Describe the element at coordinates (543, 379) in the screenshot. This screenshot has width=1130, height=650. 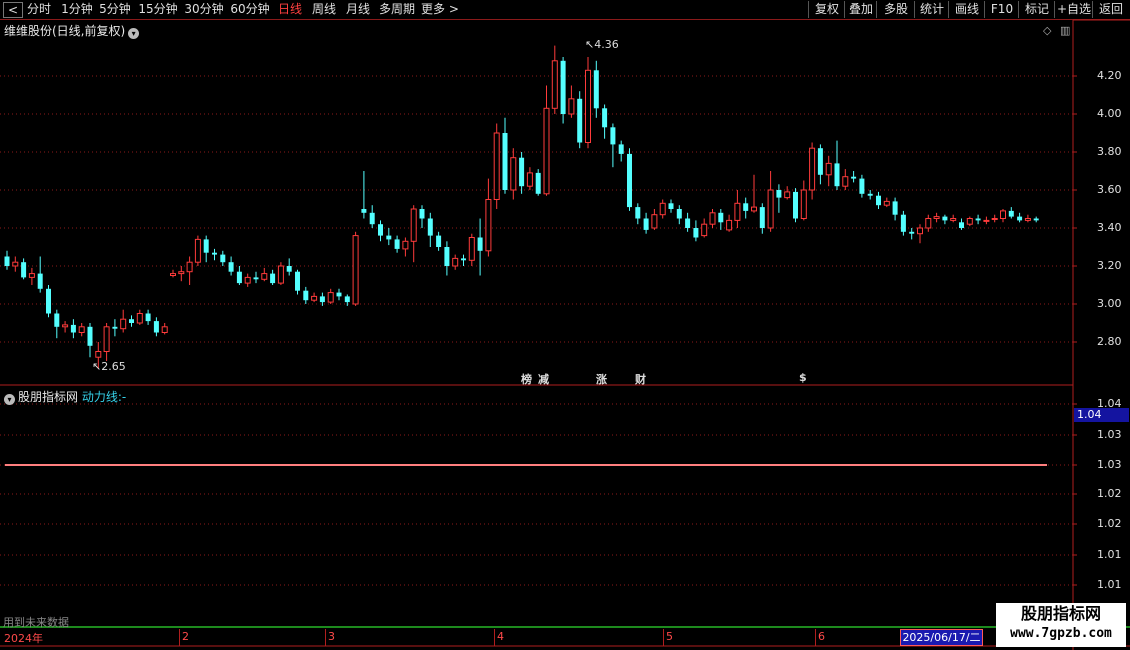
I see `marker-jian: 减` at that location.